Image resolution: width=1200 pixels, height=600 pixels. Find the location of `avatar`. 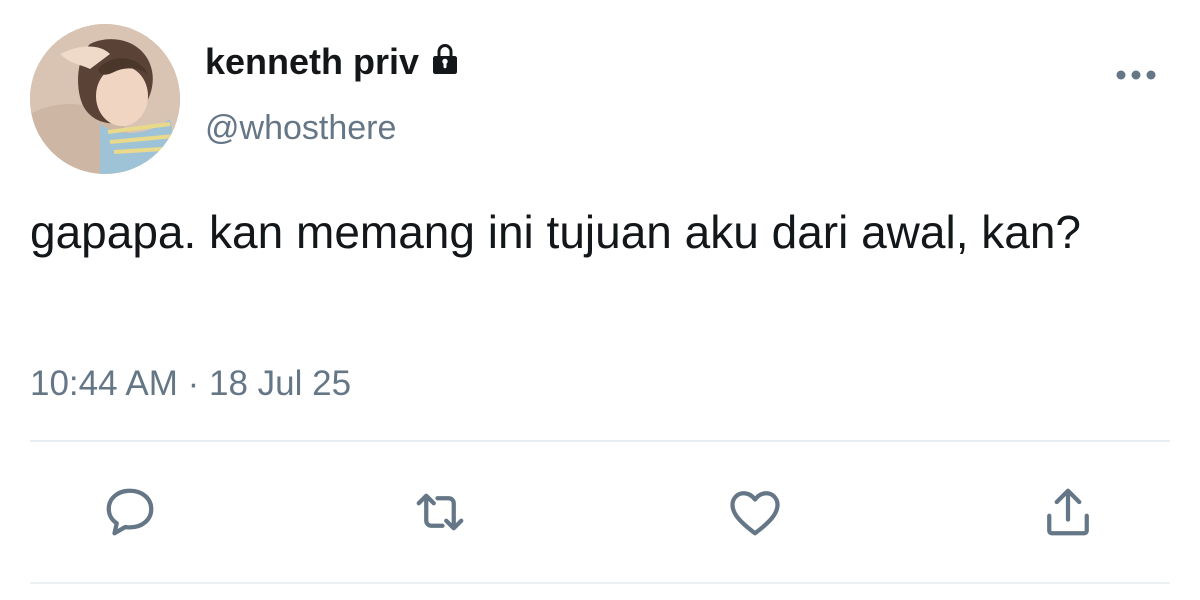

avatar is located at coordinates (105, 99).